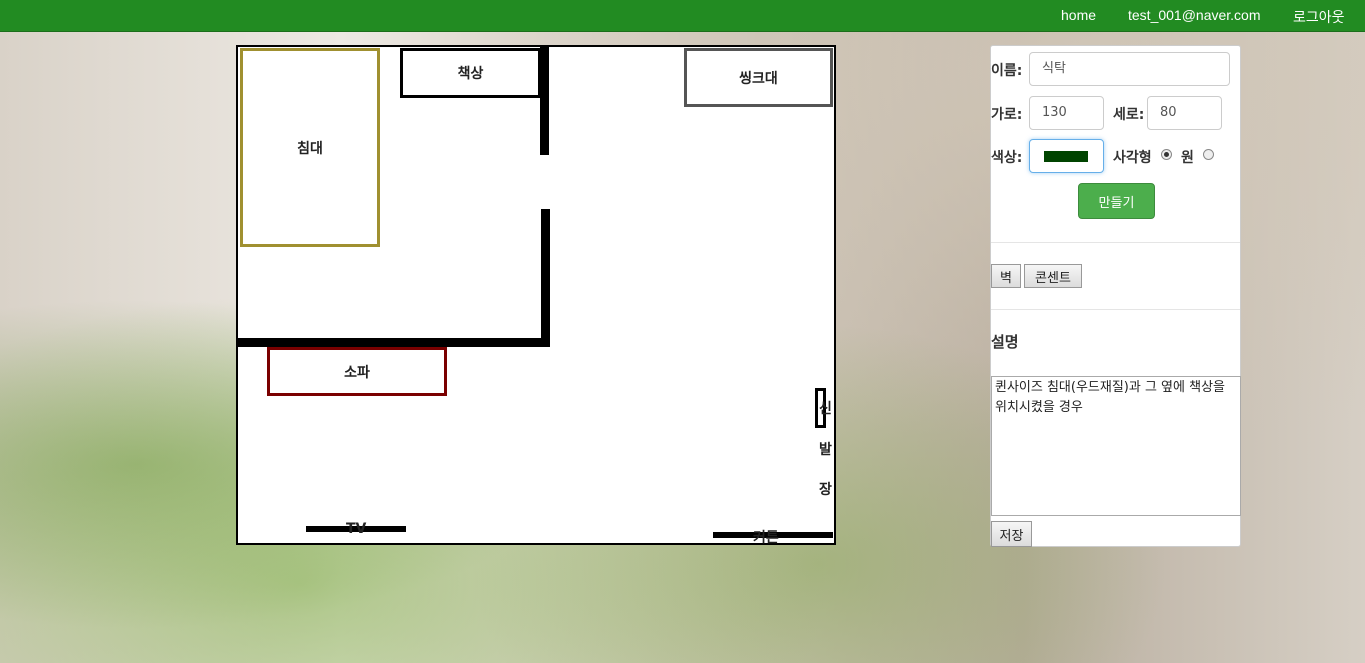 The image size is (1365, 663). I want to click on shape-rect-label: 사각형, so click(1132, 158).